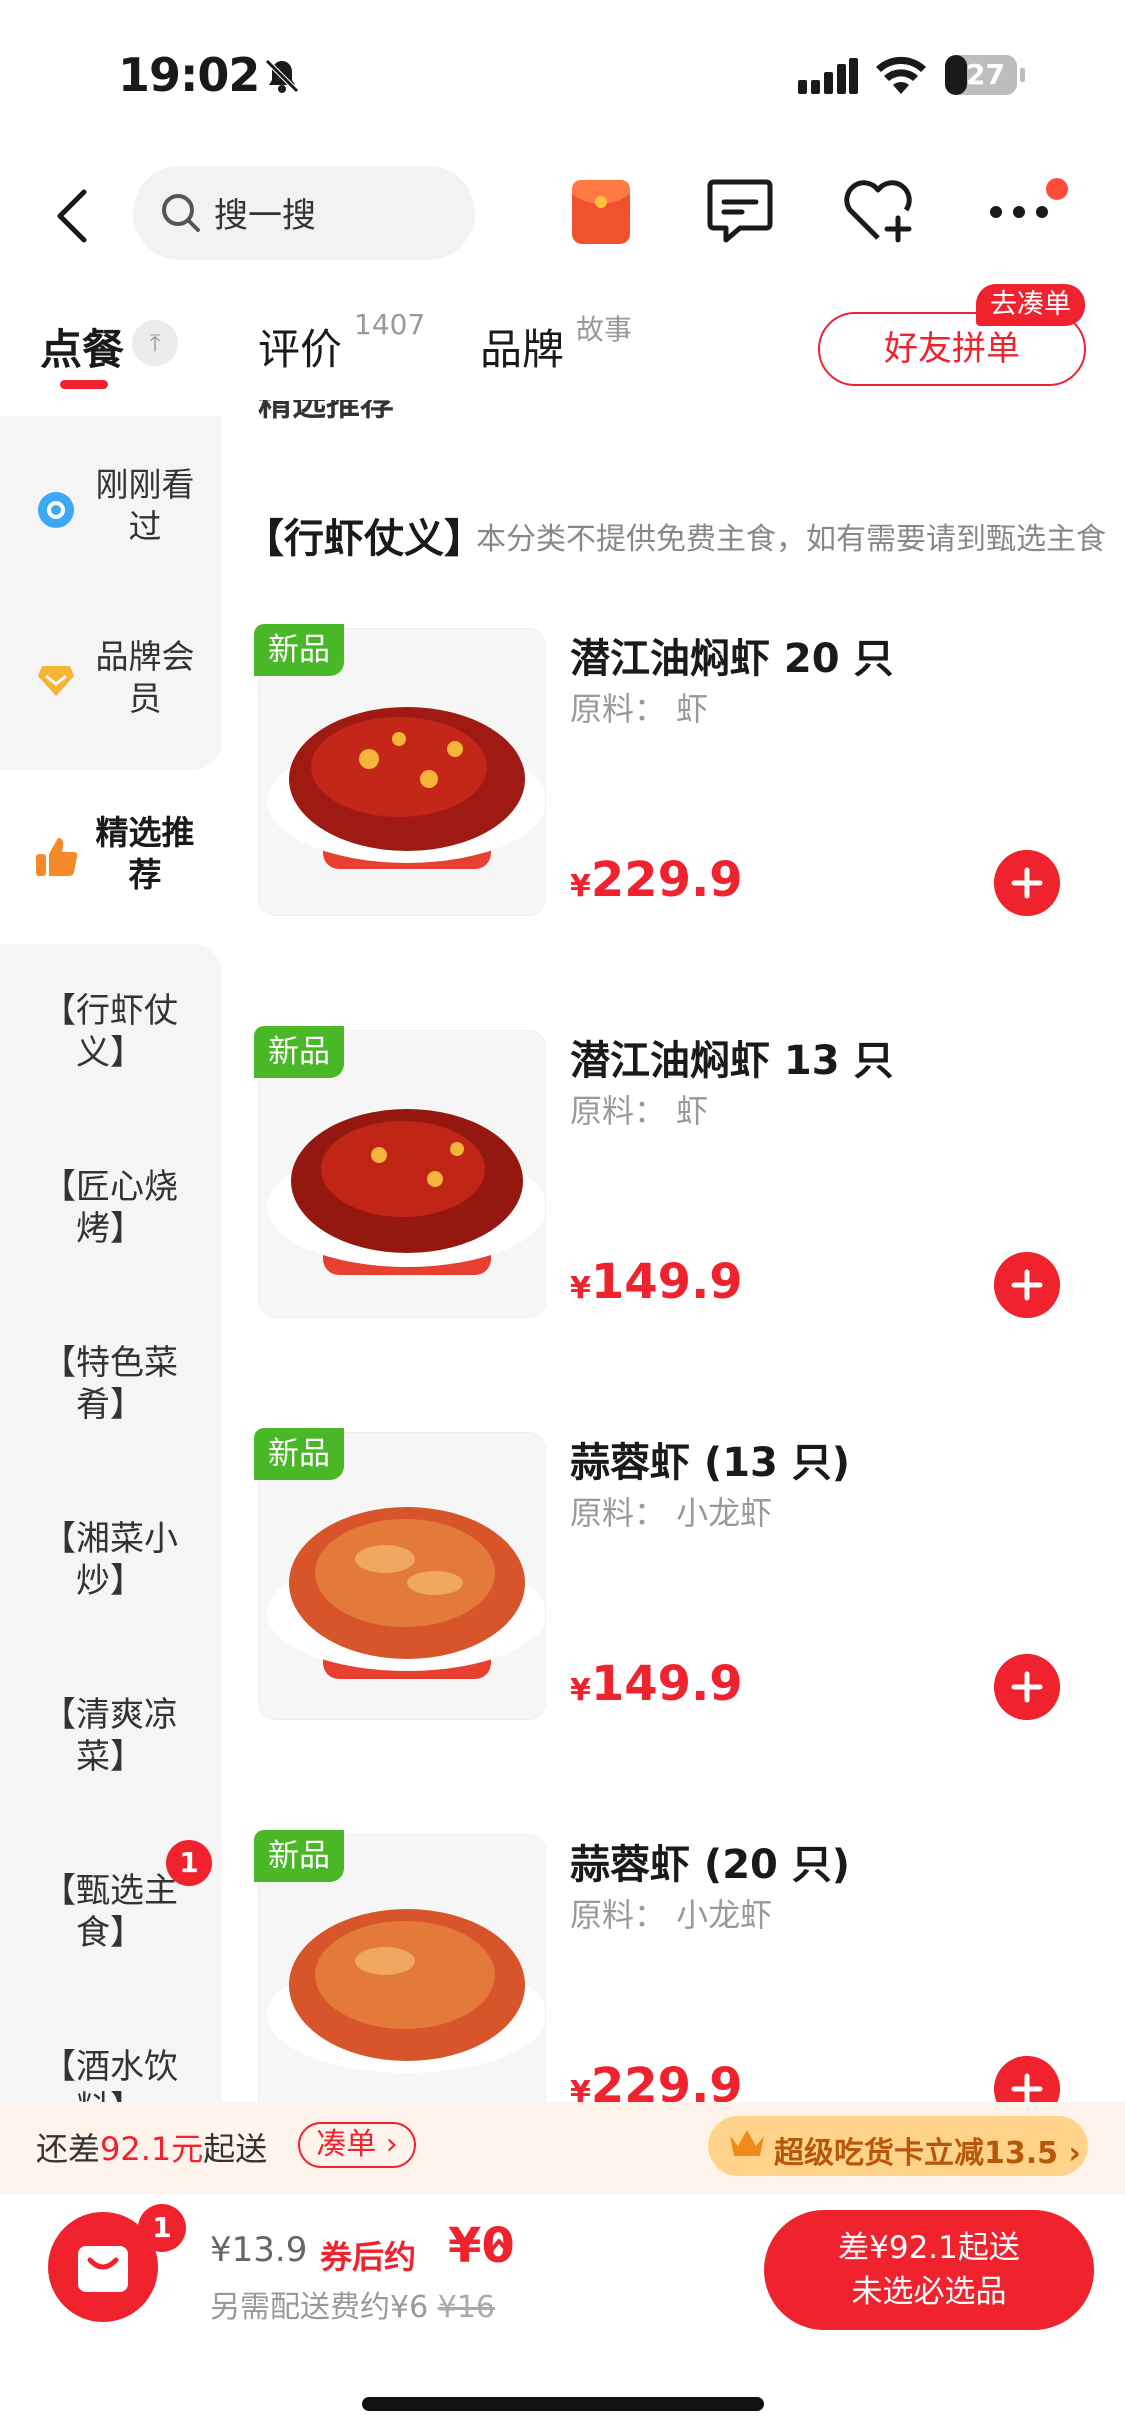 This screenshot has height=2436, width=1125. Describe the element at coordinates (282, 76) in the screenshot. I see `mute-bell-icon` at that location.